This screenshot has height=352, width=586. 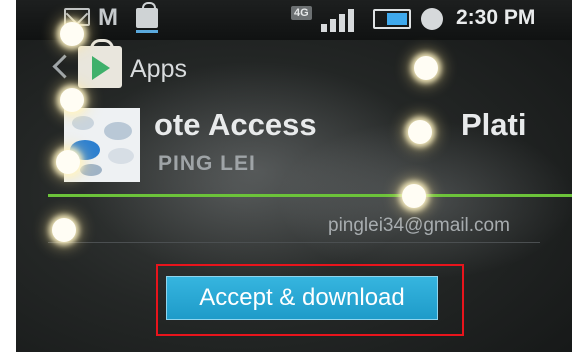 I want to click on app-developer: PING LEI, so click(x=207, y=163).